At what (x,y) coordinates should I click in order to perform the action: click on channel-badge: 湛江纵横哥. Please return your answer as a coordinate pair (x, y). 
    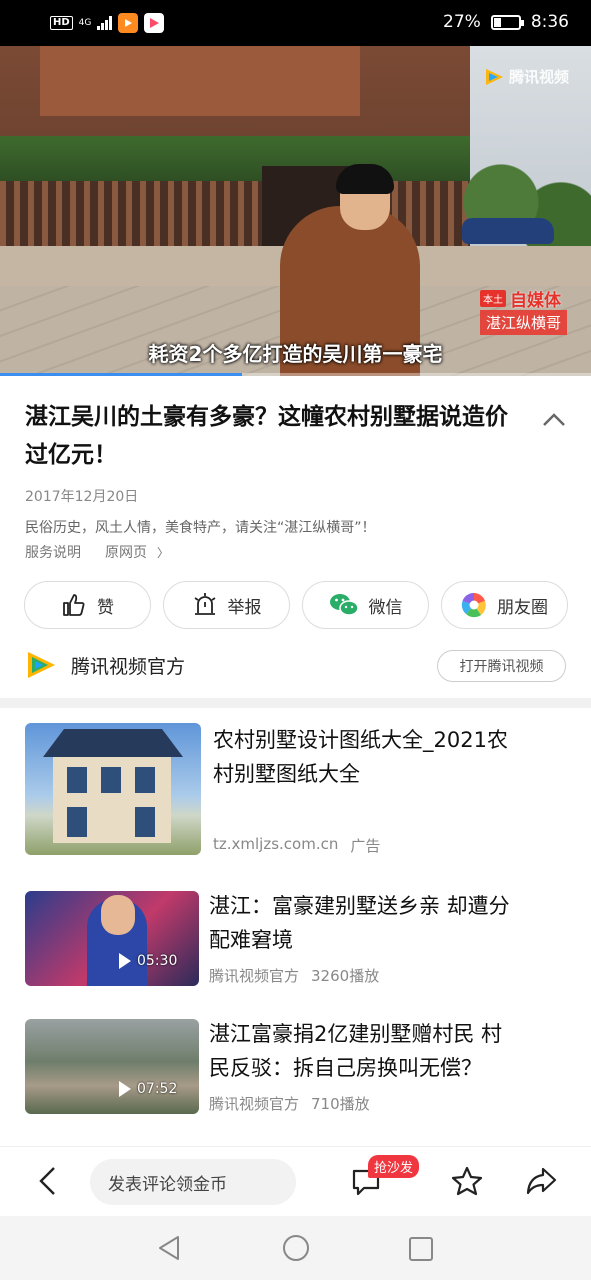
    Looking at the image, I should click on (524, 322).